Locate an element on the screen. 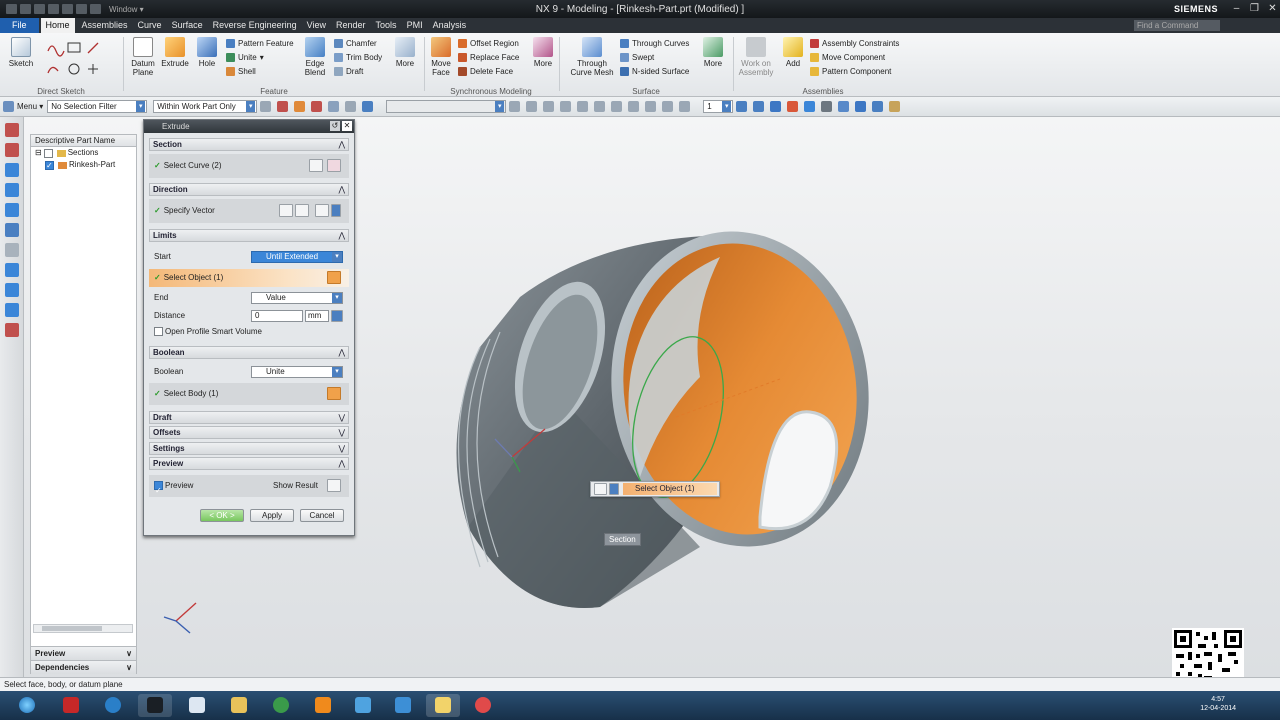  taskbar-app-notepad is located at coordinates (197, 705).